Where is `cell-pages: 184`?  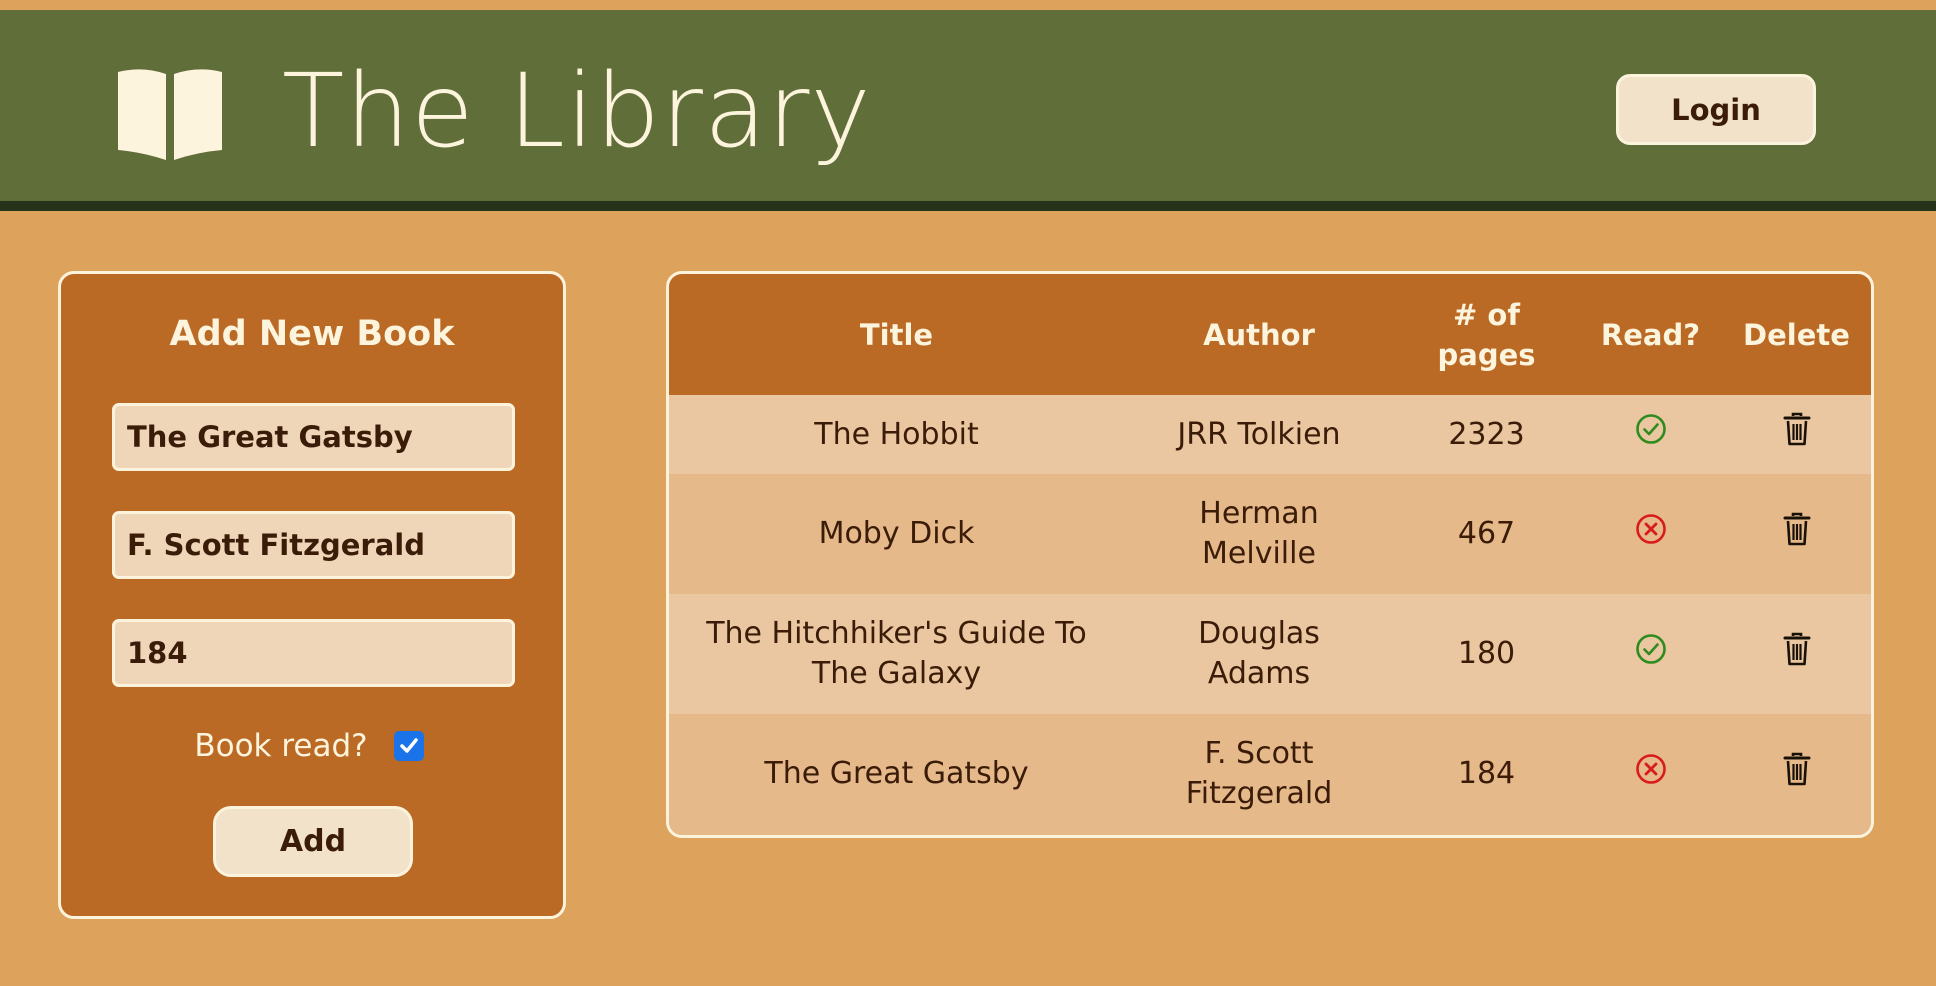
cell-pages: 184 is located at coordinates (1486, 773).